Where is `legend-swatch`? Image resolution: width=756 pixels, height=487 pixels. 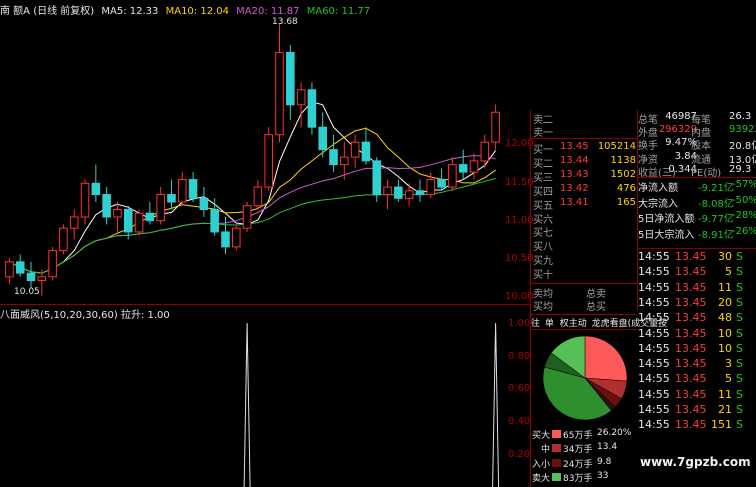 legend-swatch is located at coordinates (556, 476).